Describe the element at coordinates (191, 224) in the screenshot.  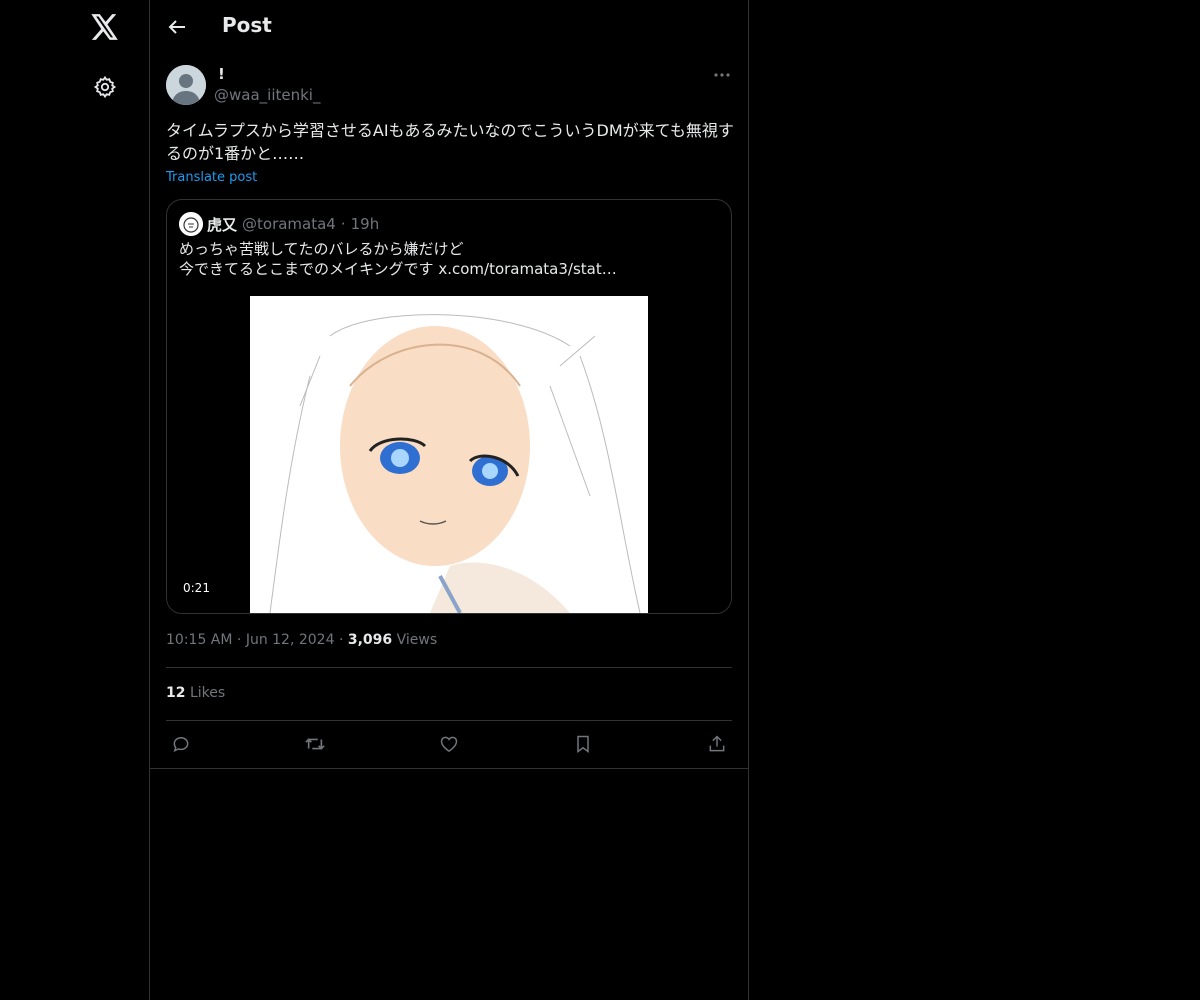
I see `quote-avatar` at that location.